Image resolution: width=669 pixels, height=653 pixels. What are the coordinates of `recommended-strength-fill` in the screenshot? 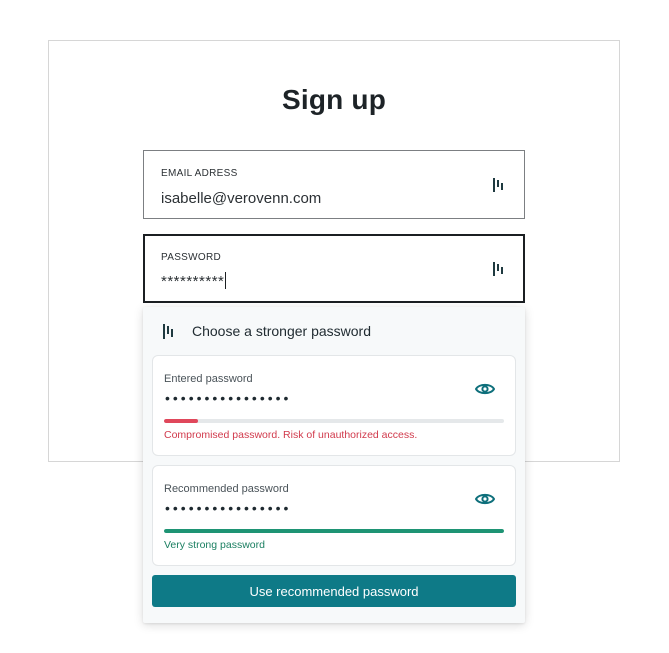 It's located at (334, 531).